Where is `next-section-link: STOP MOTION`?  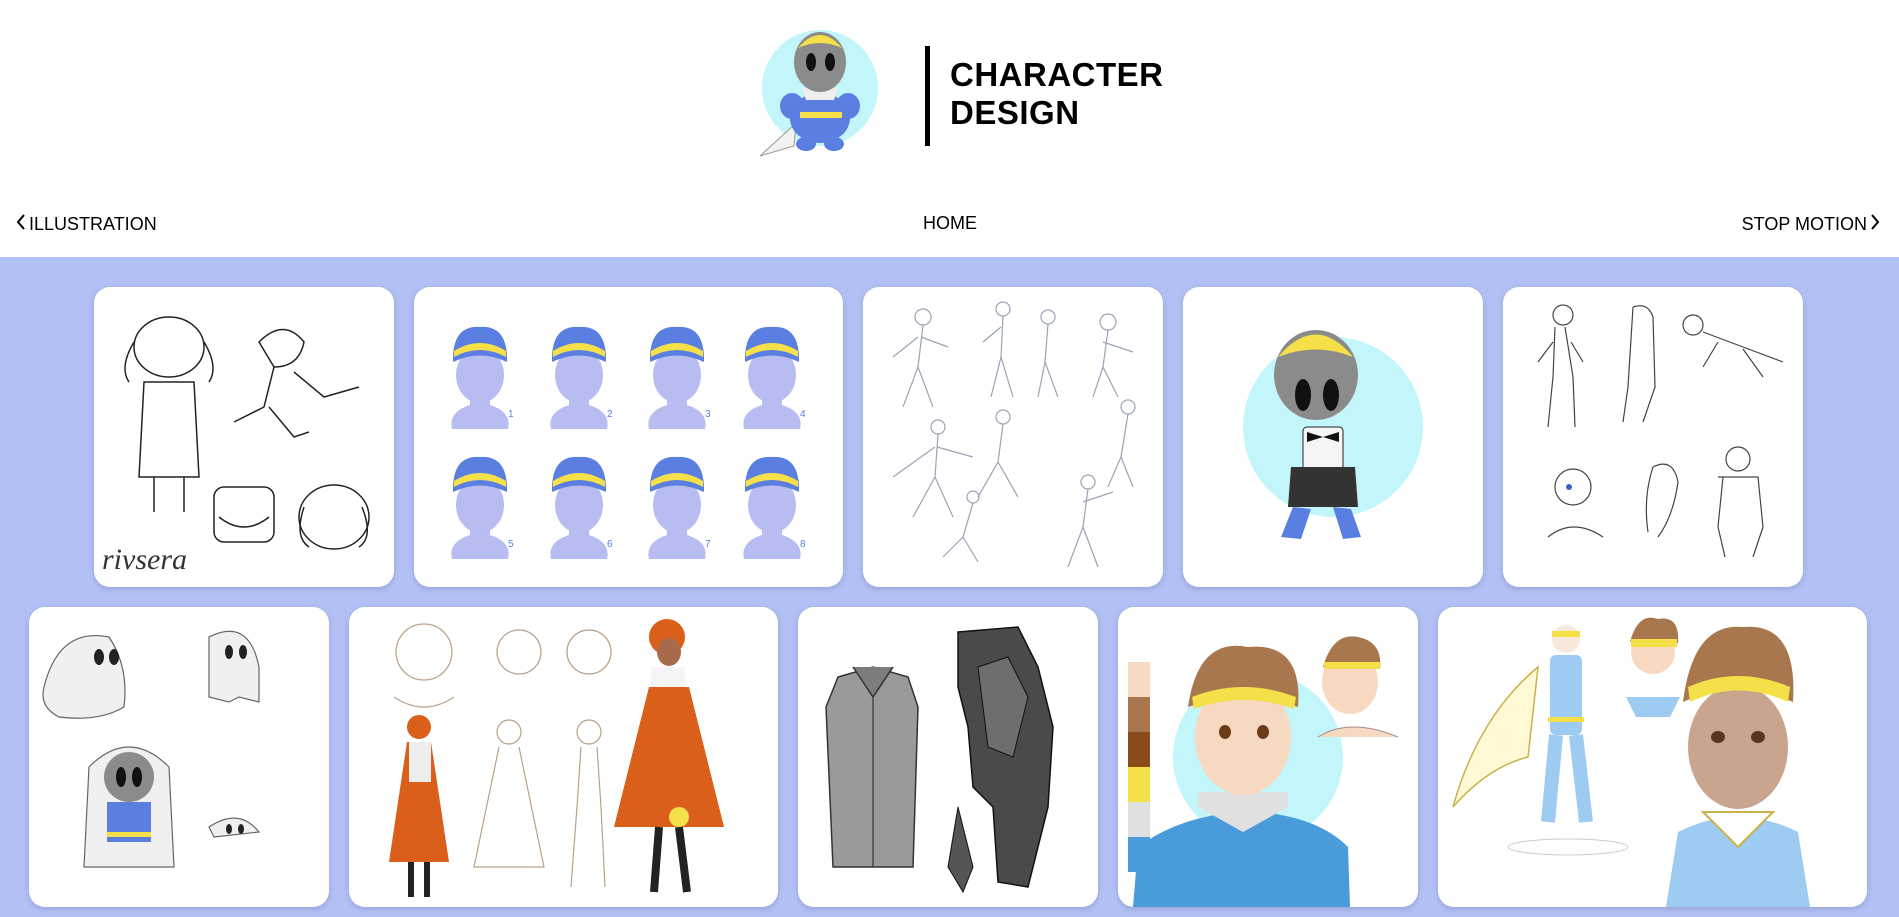 next-section-link: STOP MOTION is located at coordinates (1811, 224).